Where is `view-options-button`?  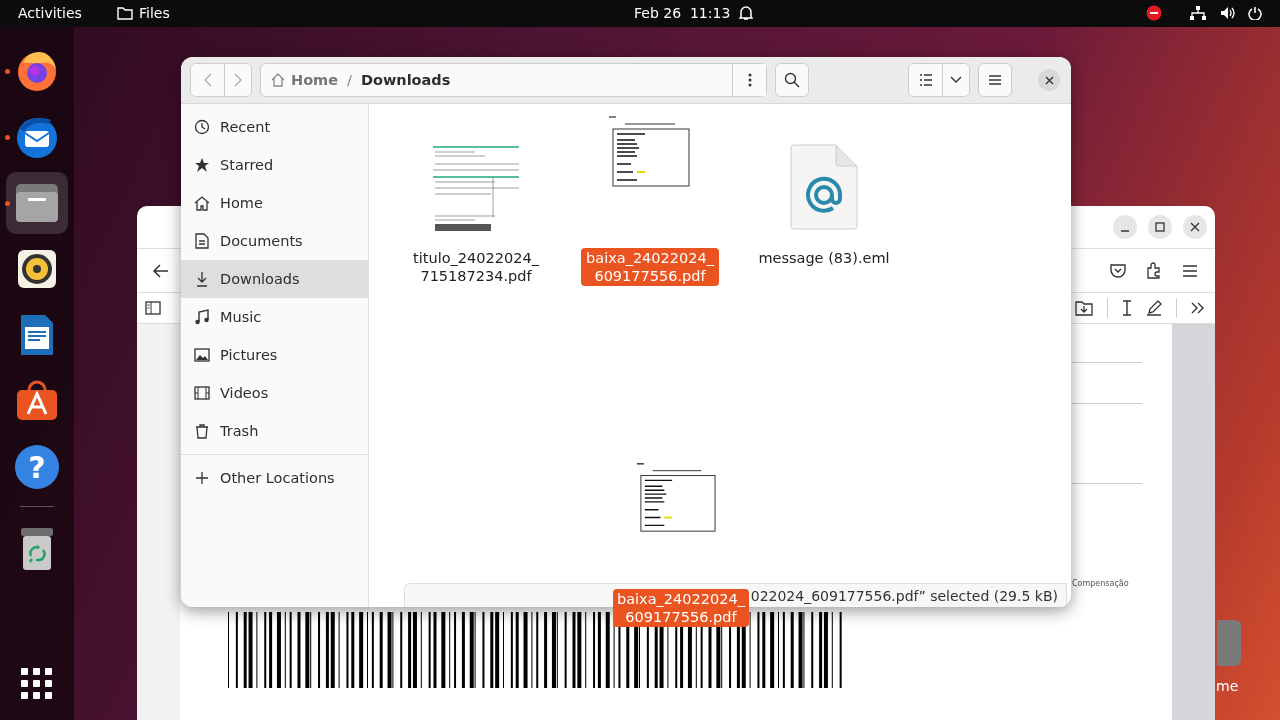
view-options-button is located at coordinates (955, 80).